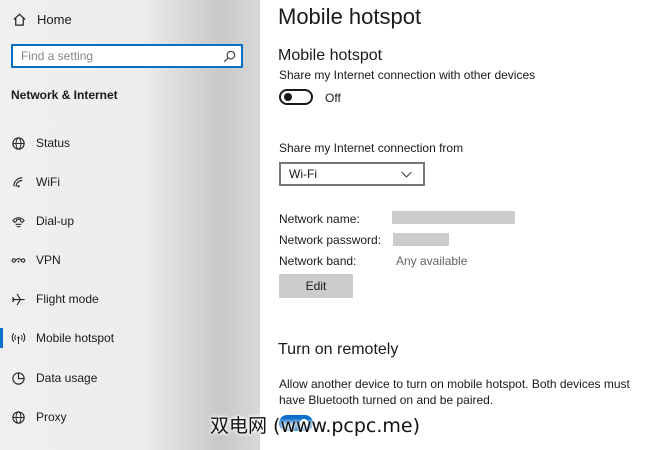 The image size is (670, 450). Describe the element at coordinates (316, 286) in the screenshot. I see `edit-button: Edit` at that location.